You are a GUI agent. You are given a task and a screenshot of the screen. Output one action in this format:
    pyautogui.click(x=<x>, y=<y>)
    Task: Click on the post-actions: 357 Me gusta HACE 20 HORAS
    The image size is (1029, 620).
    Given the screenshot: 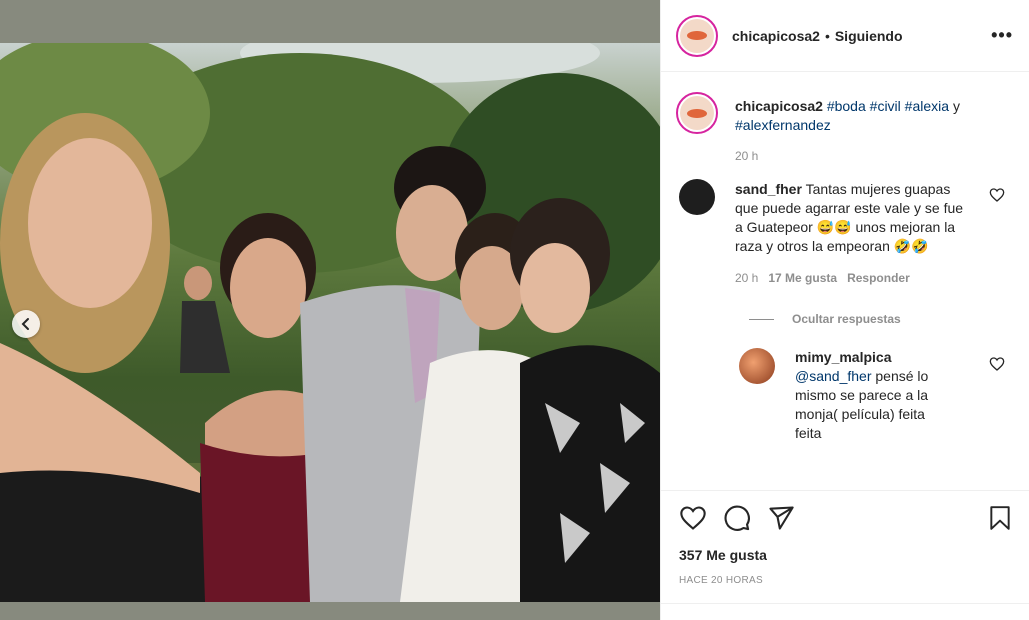 What is the action you would take?
    pyautogui.click(x=845, y=538)
    